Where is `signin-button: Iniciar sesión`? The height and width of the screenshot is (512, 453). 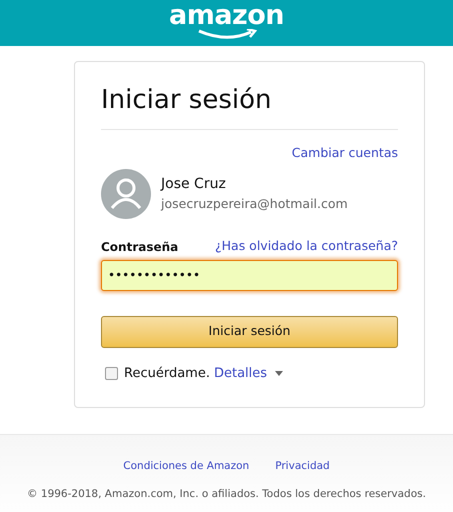 signin-button: Iniciar sesión is located at coordinates (249, 332).